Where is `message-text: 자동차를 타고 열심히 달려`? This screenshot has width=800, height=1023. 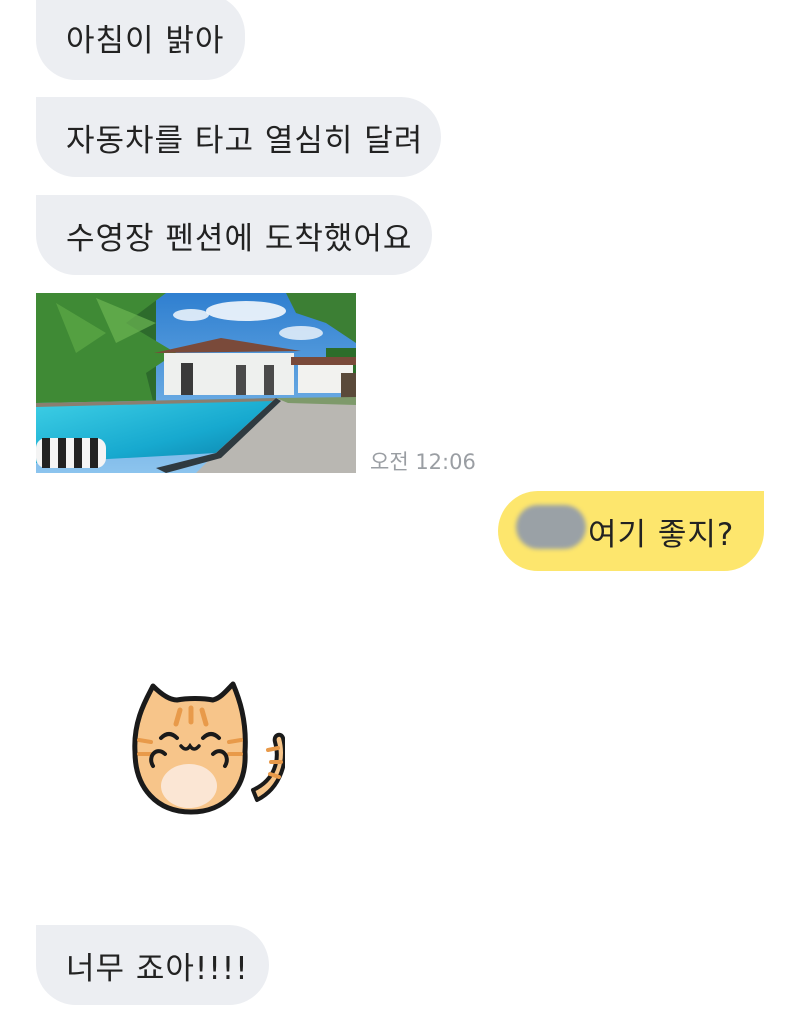 message-text: 자동차를 타고 열심히 달려 is located at coordinates (245, 140).